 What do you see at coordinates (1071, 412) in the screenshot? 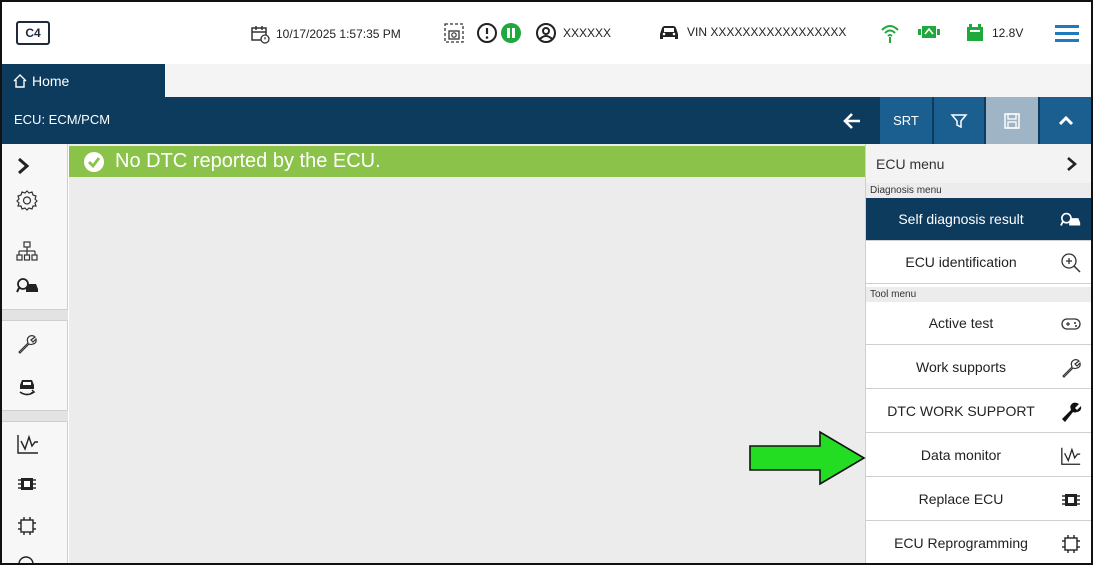
I see `wrench-solid-icon` at bounding box center [1071, 412].